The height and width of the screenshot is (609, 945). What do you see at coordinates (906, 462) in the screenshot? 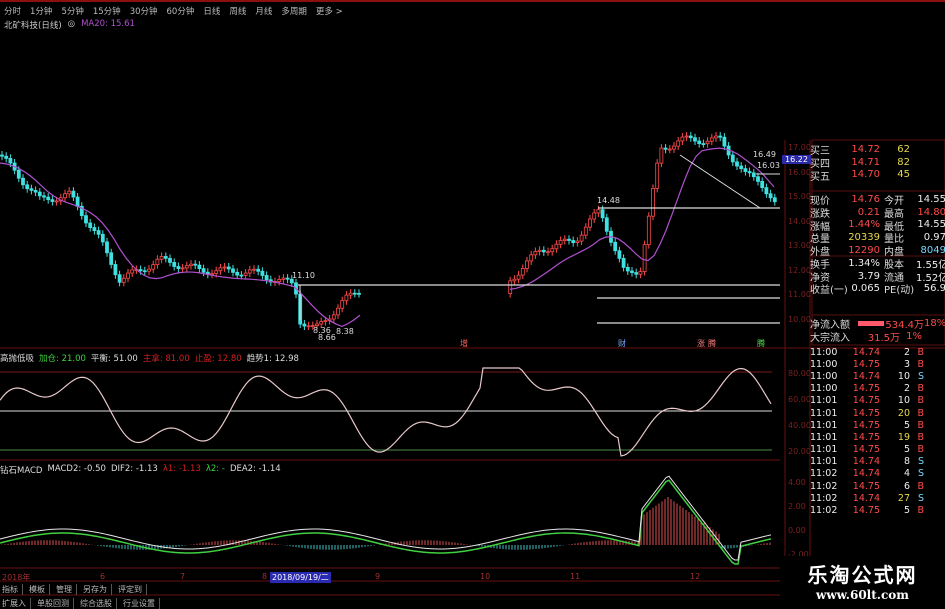
I see `tick-volume: 8` at bounding box center [906, 462].